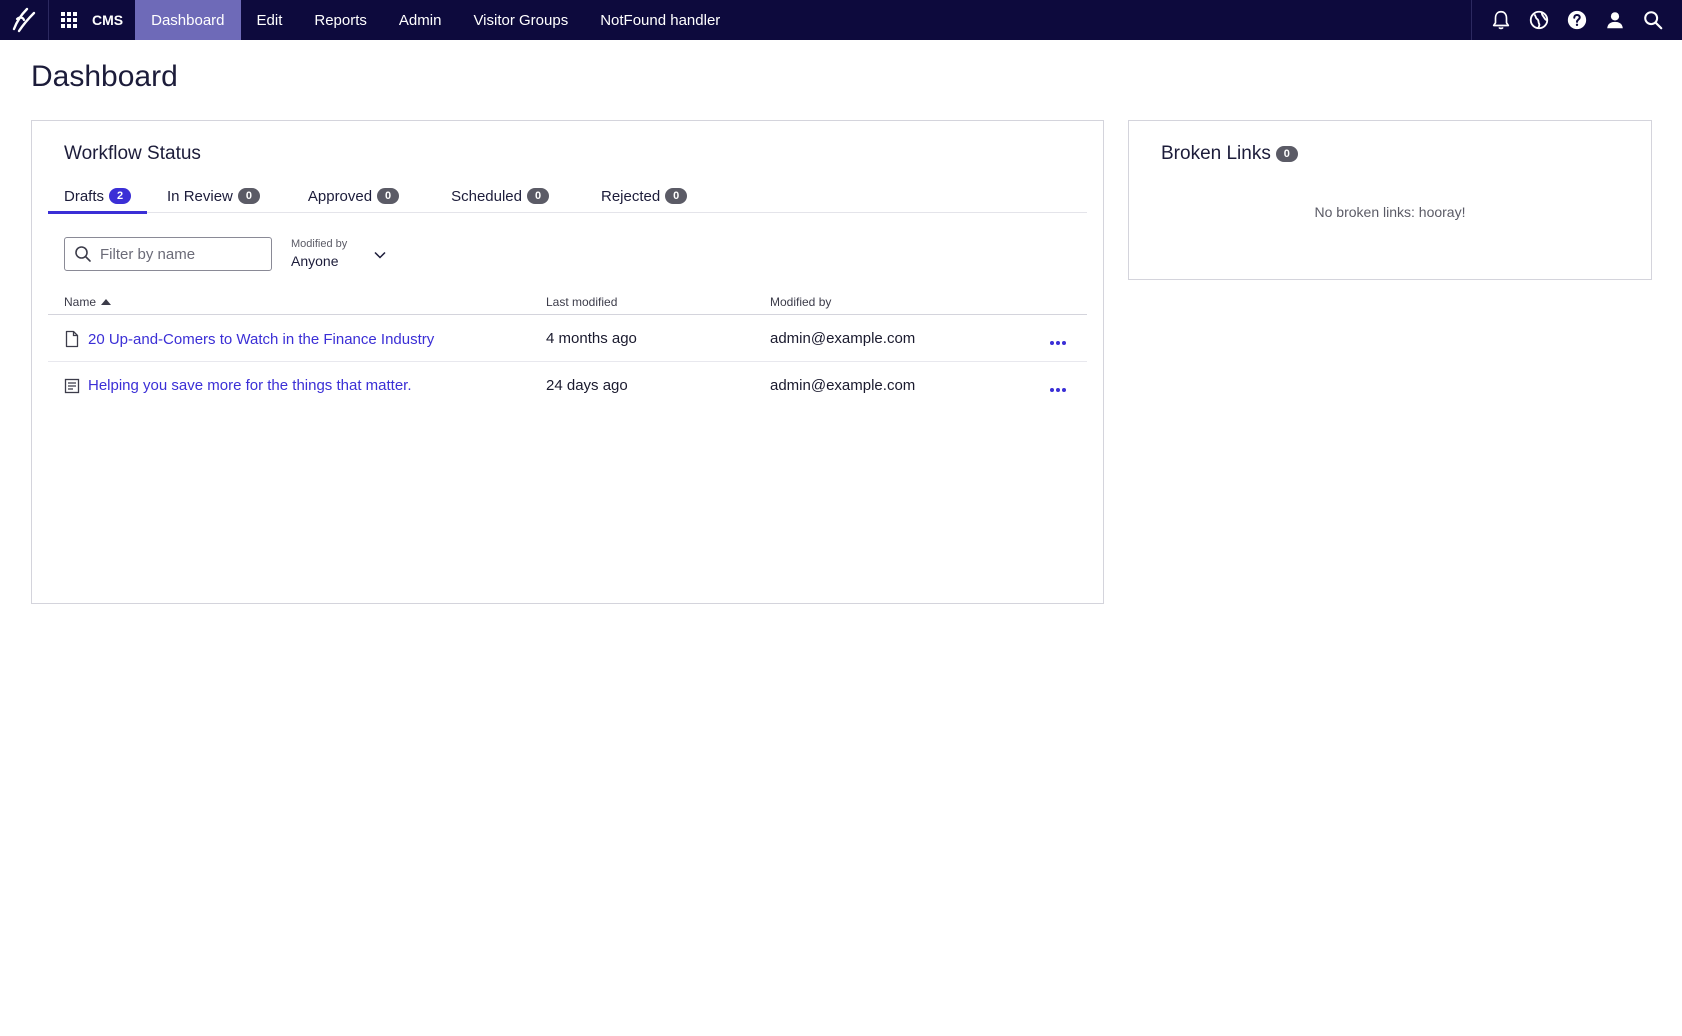 The image size is (1682, 1036). What do you see at coordinates (520, 20) in the screenshot?
I see `nav-visitor-groups: Visitor Groups` at bounding box center [520, 20].